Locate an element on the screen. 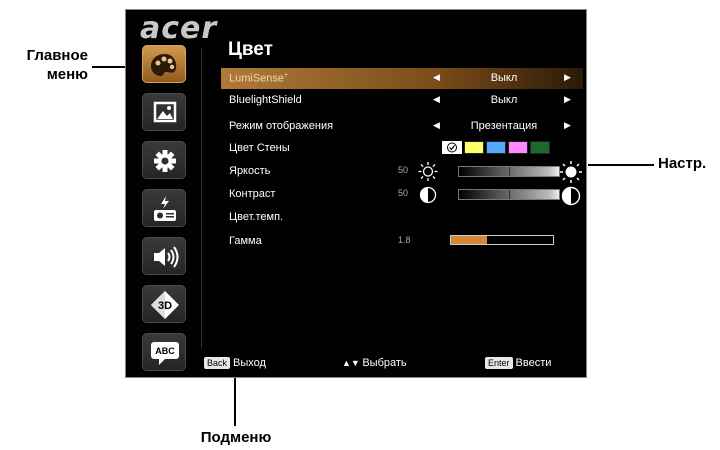 The image size is (720, 450). contrast-value: 50 is located at coordinates (403, 193).